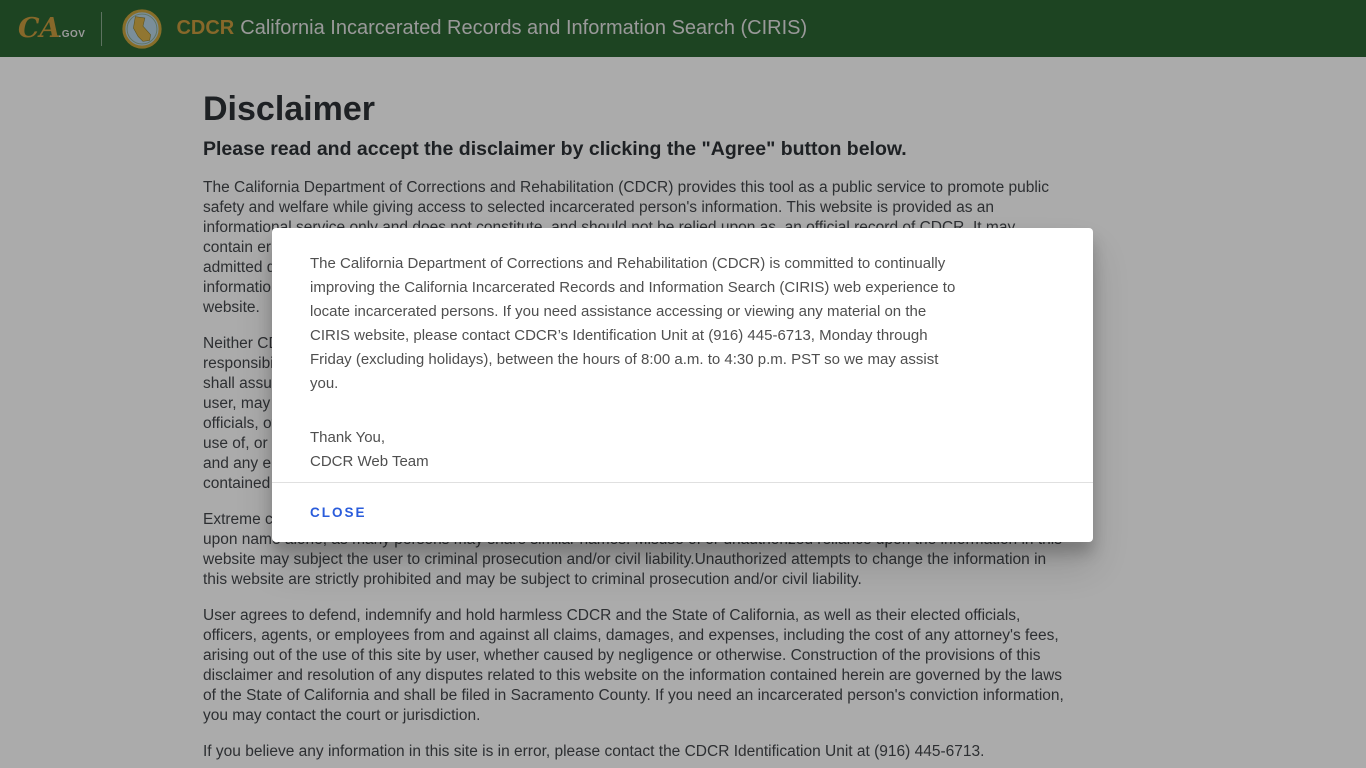  Describe the element at coordinates (342, 512) in the screenshot. I see `close-button: CLOSE` at that location.